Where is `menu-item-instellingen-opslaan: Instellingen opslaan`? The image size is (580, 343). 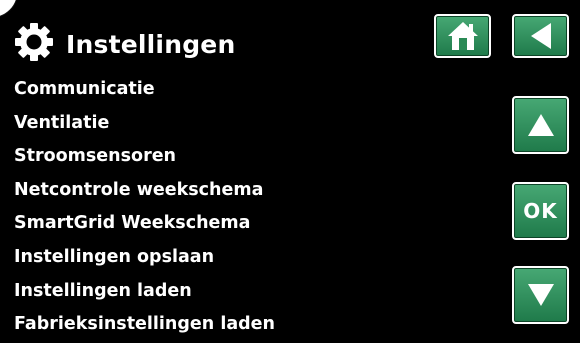
menu-item-instellingen-opslaan: Instellingen opslaan is located at coordinates (144, 261).